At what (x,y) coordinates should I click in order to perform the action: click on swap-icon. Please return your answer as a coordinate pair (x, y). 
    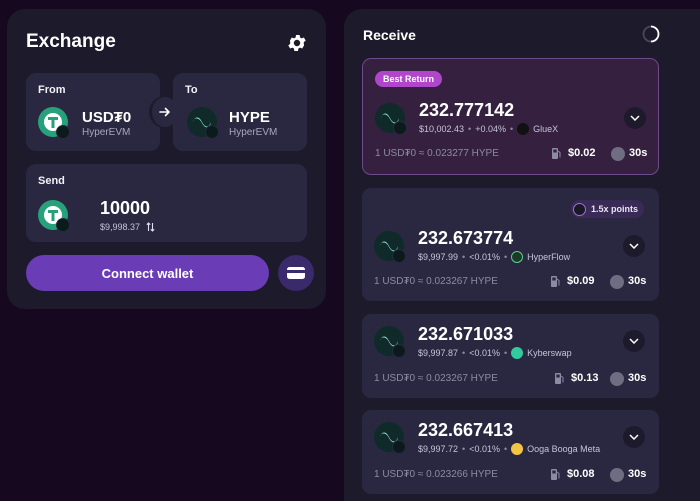
    Looking at the image, I should click on (150, 227).